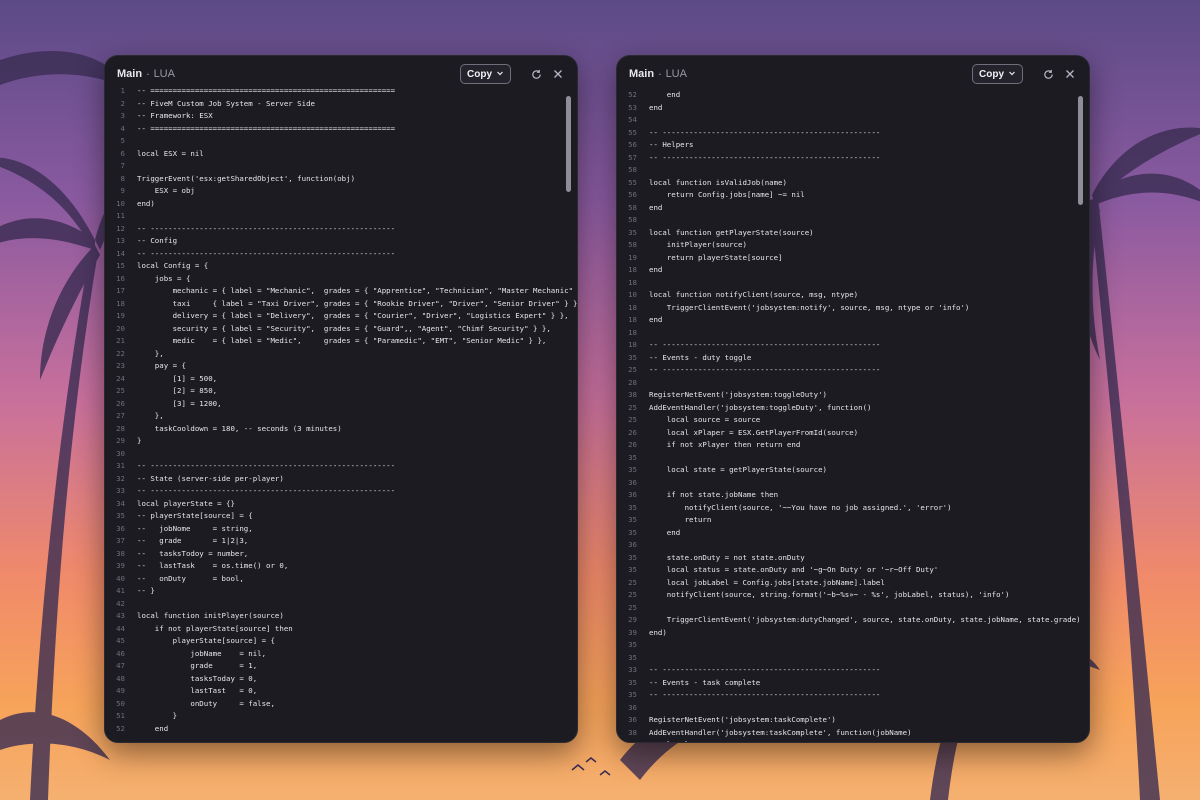 Image resolution: width=1200 pixels, height=800 pixels. What do you see at coordinates (705, 419) in the screenshot?
I see `line-text: local source = source` at bounding box center [705, 419].